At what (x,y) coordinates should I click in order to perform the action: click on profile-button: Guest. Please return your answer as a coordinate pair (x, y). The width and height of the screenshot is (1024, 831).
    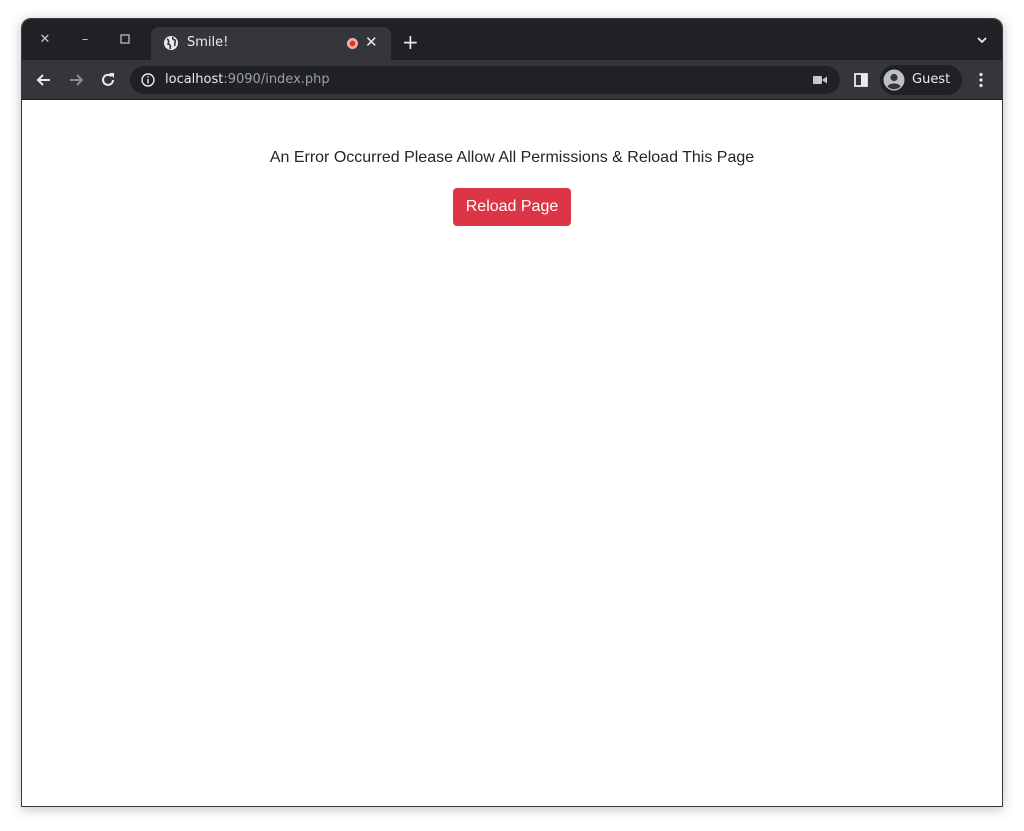
    Looking at the image, I should click on (921, 80).